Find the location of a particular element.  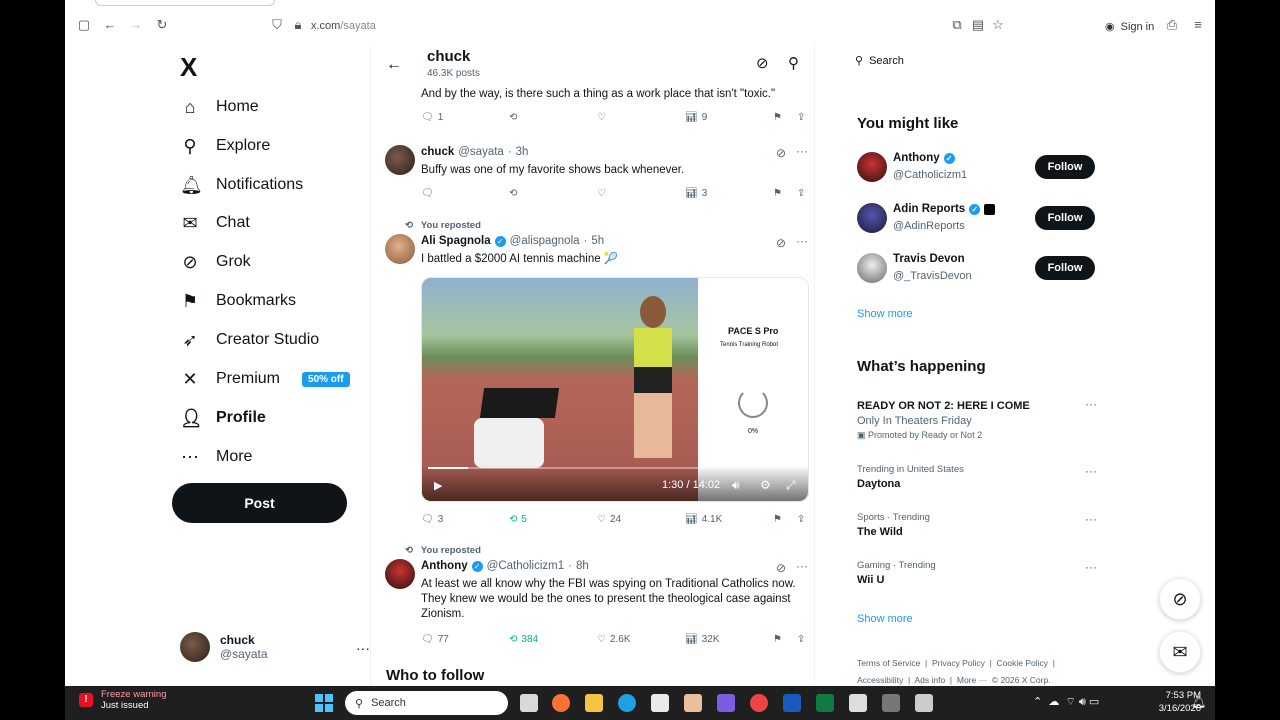

task-view-icon is located at coordinates (529, 703).